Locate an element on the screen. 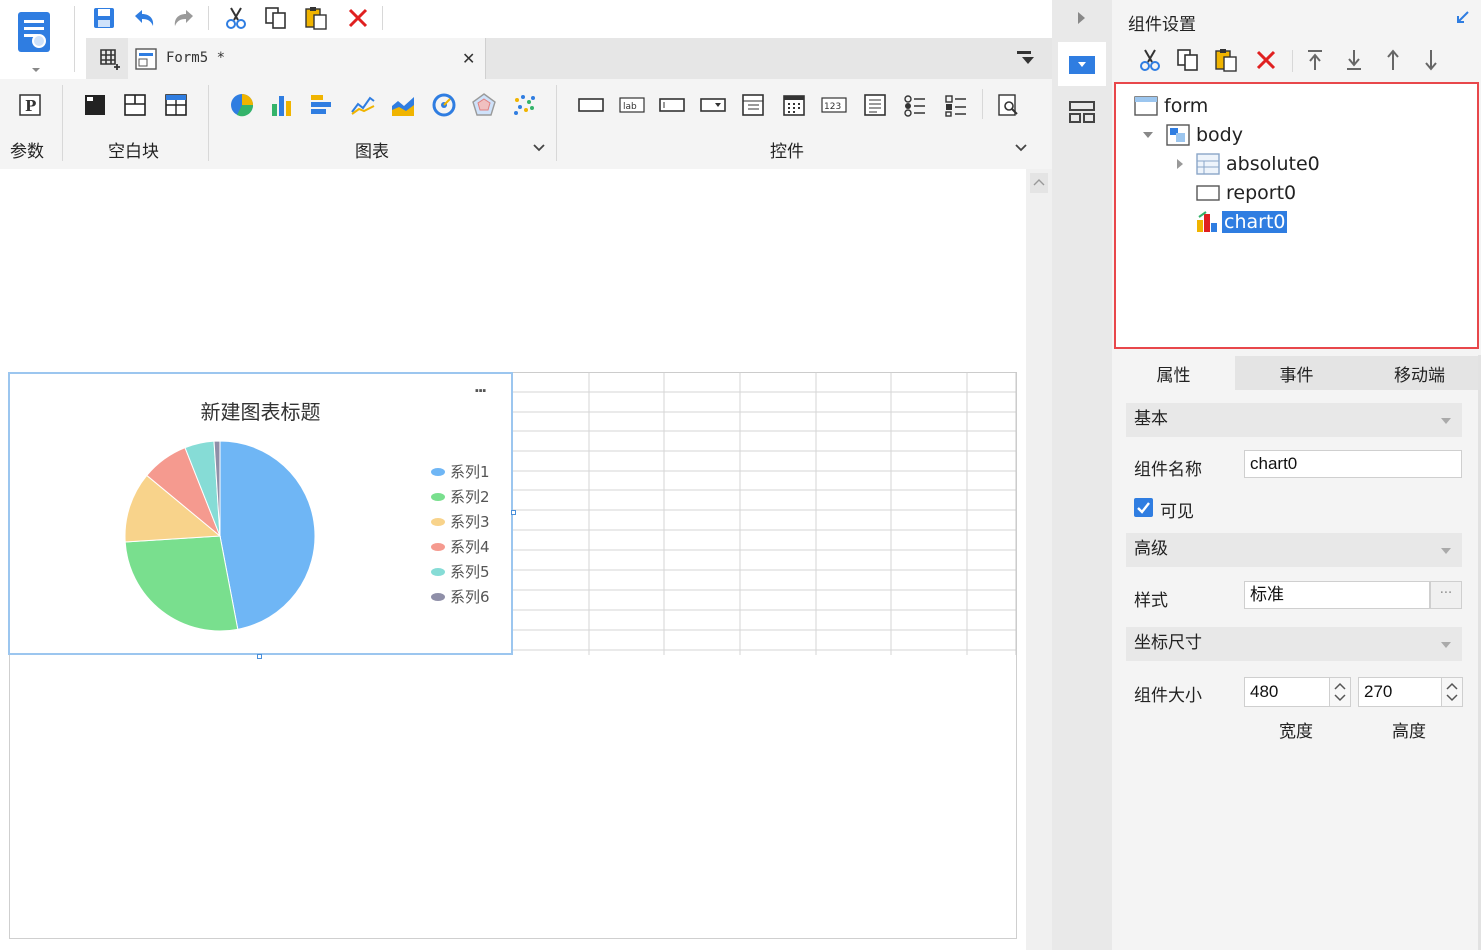  tab-form5: Form5 * ✕ is located at coordinates (307, 58).